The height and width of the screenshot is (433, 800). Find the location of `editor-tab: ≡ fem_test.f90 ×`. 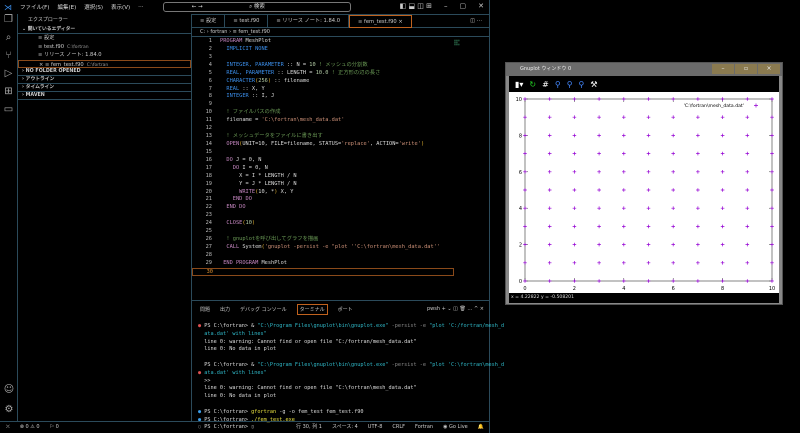

editor-tab: ≡ fem_test.f90 × is located at coordinates (380, 21).